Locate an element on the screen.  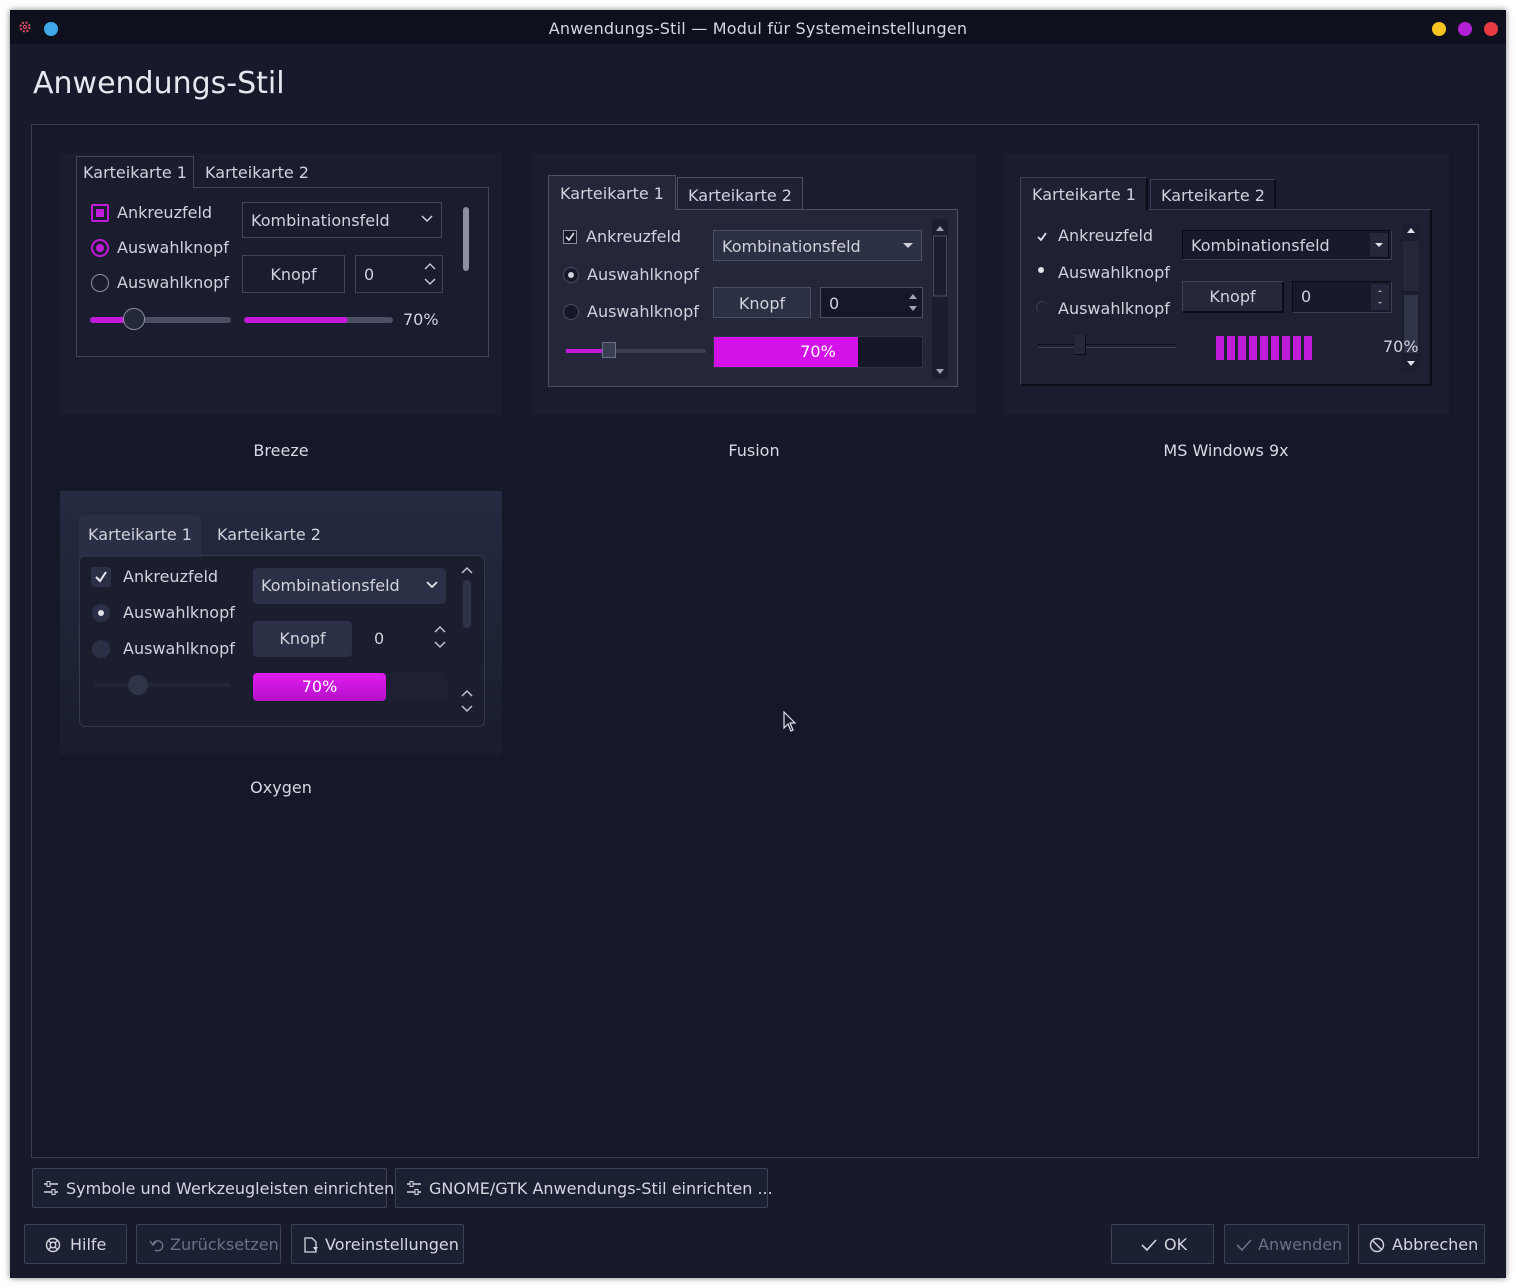
configure-icons-toolbars-button: Symbole und Werkzeugleisten einrichten is located at coordinates (213, 1188).